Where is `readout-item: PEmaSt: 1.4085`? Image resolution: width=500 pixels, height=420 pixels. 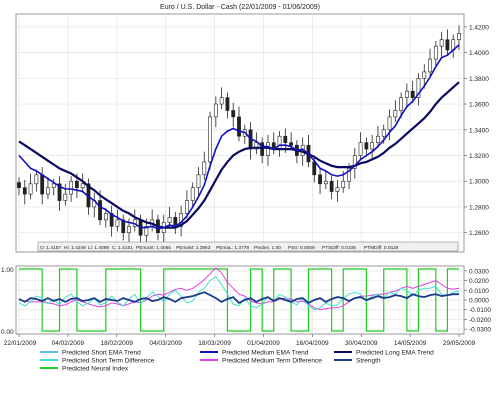 readout-item: PEmaSt: 1.4085 is located at coordinates (153, 248).